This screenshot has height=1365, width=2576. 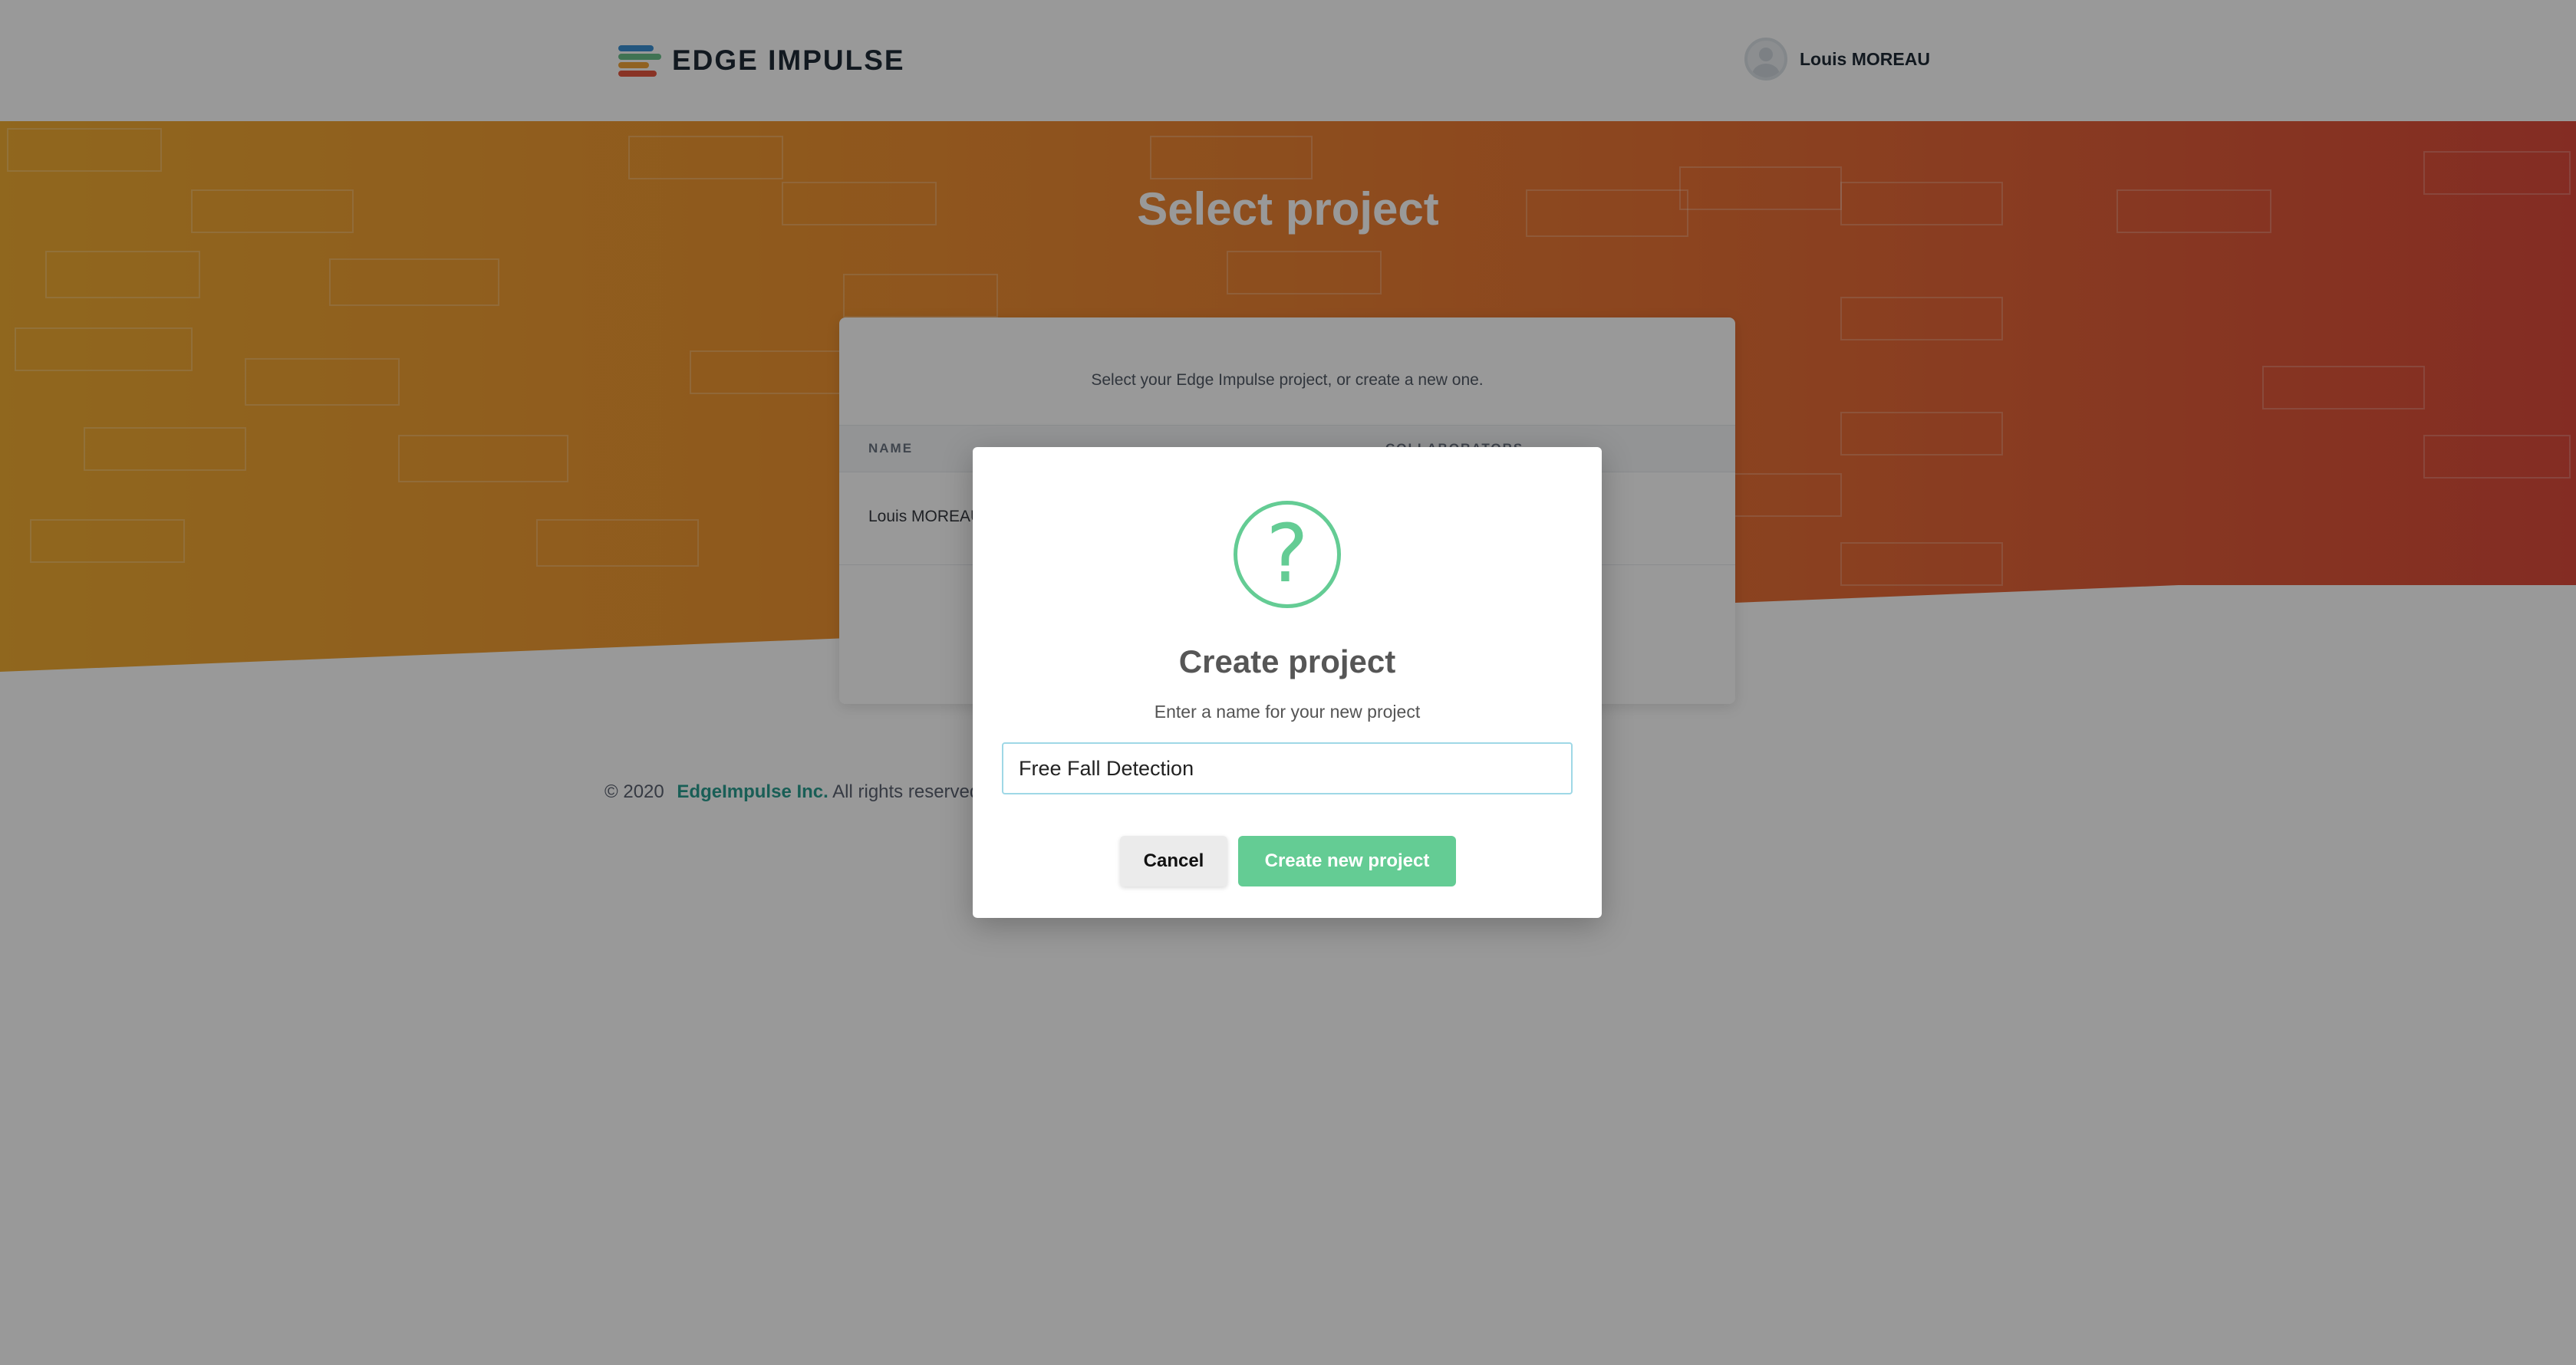 What do you see at coordinates (1287, 712) in the screenshot?
I see `dialog-subtitle: Enter a name for your new project` at bounding box center [1287, 712].